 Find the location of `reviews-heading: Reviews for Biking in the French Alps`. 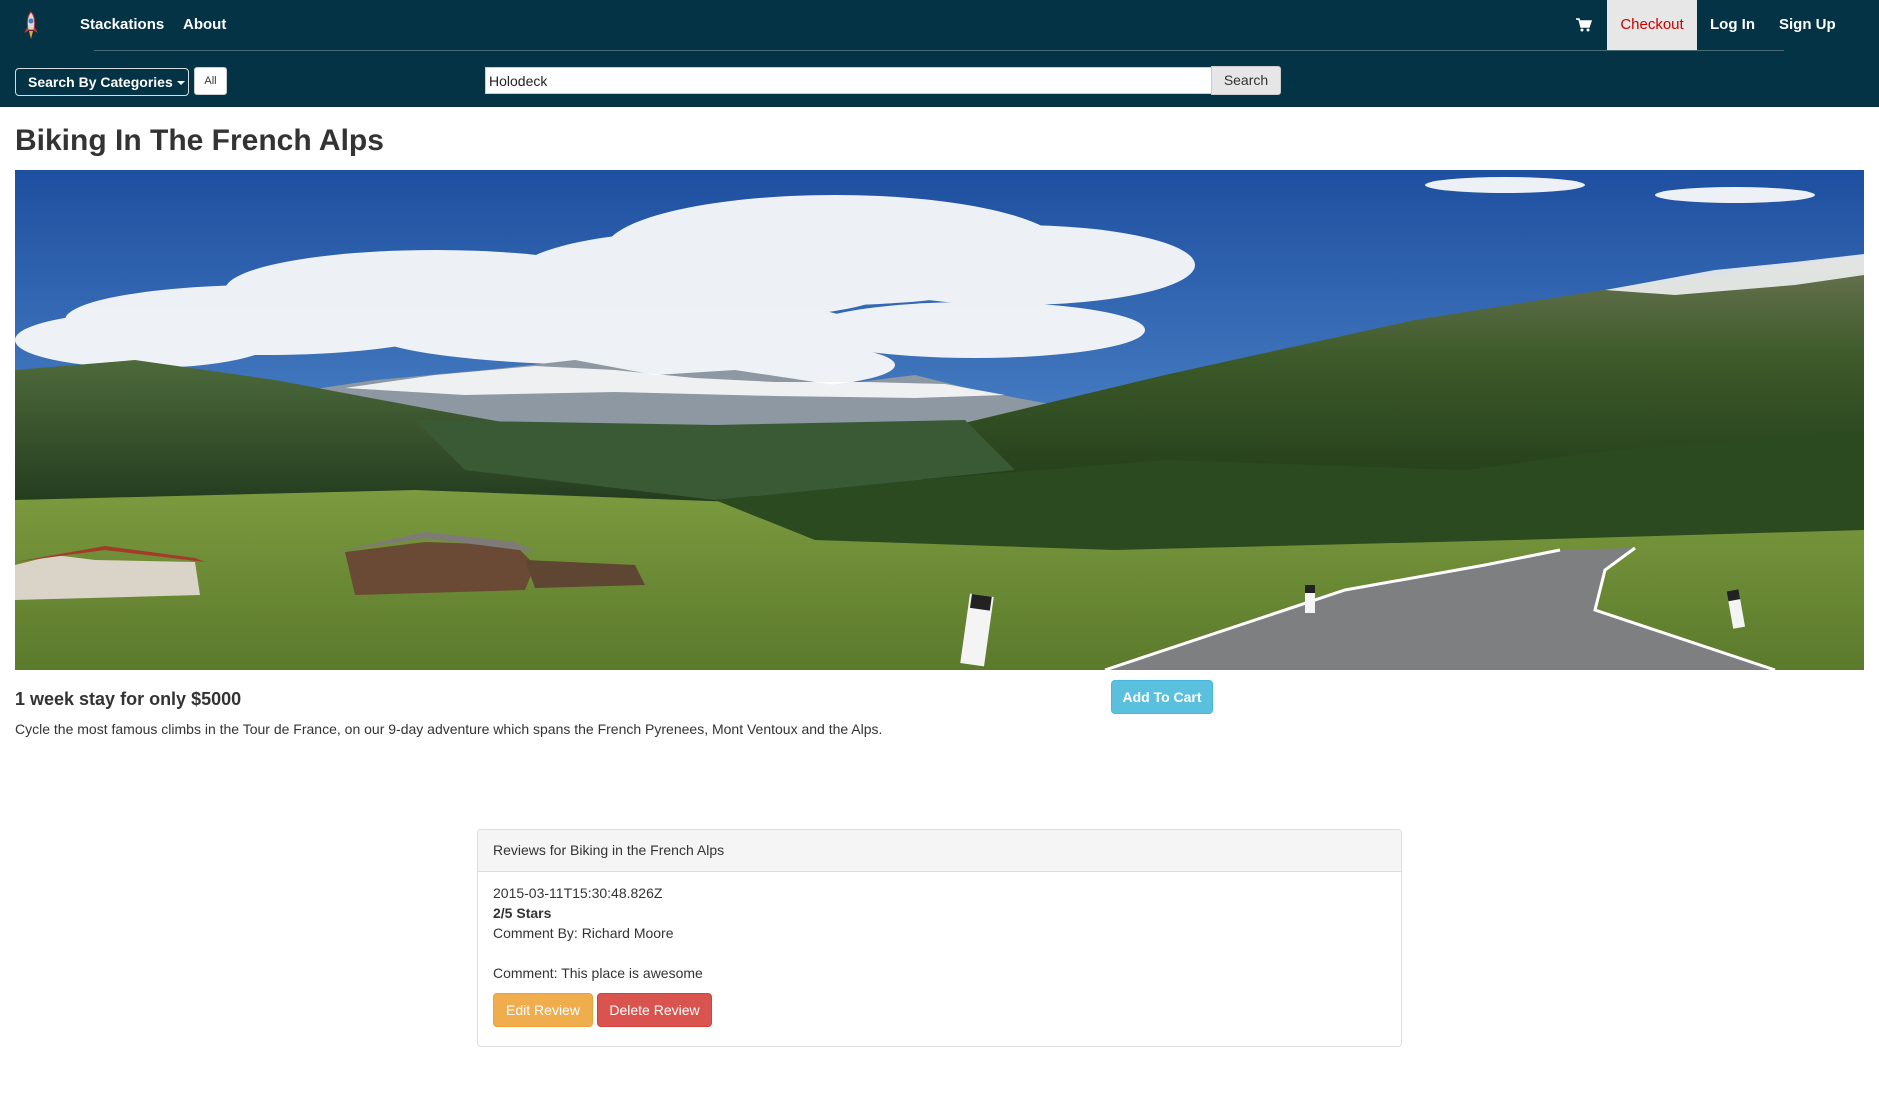

reviews-heading: Reviews for Biking in the French Alps is located at coordinates (939, 851).